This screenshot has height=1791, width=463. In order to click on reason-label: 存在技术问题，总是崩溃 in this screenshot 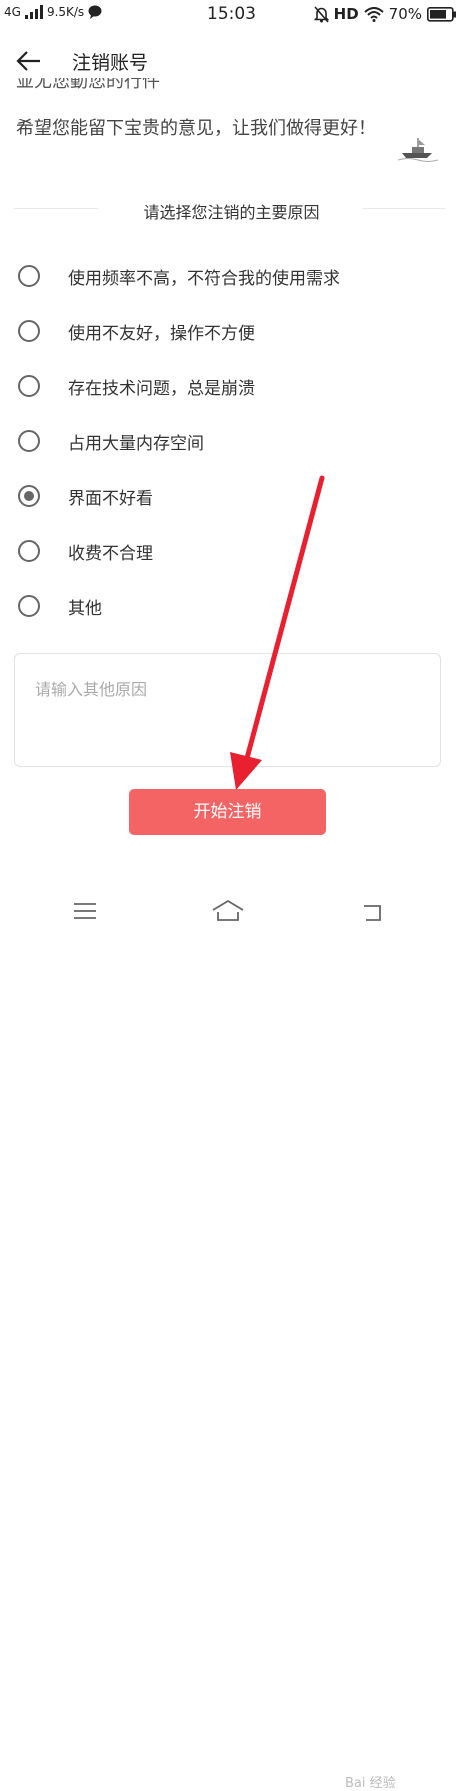, I will do `click(161, 388)`.